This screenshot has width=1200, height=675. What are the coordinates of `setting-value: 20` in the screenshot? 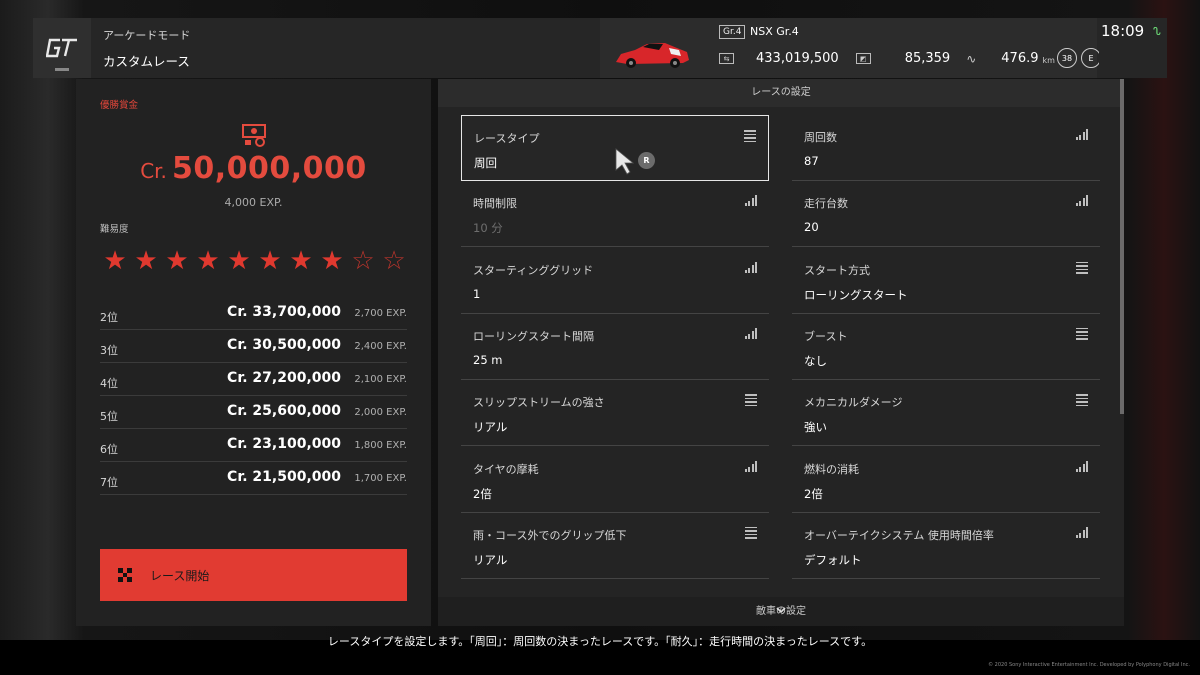 It's located at (811, 227).